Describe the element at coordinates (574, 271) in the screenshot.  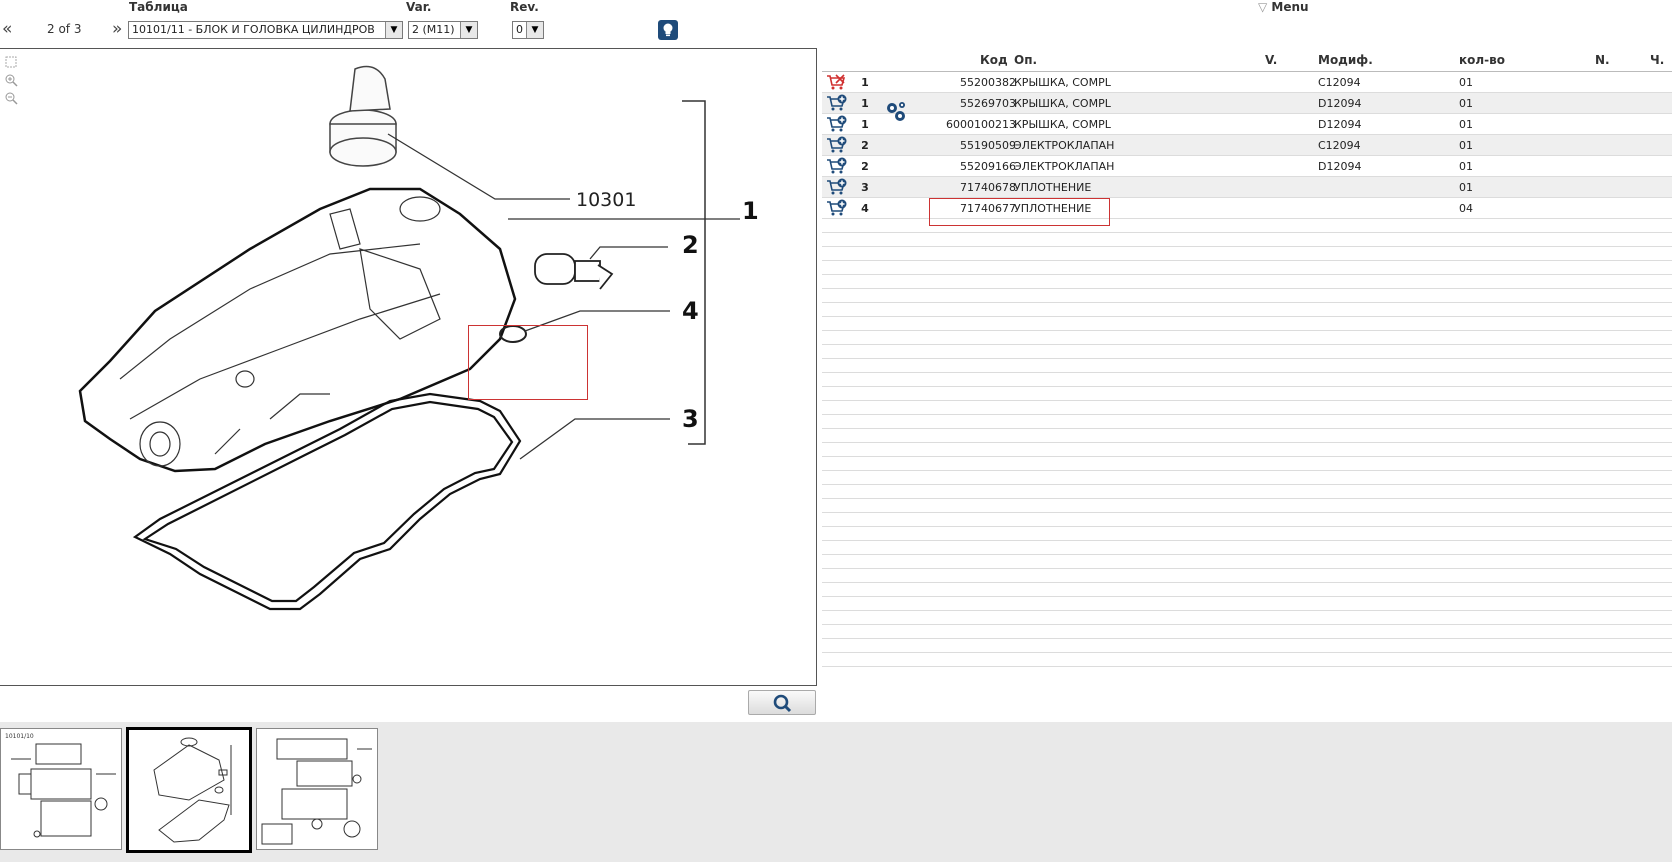
I see `solenoid-valve-part` at that location.